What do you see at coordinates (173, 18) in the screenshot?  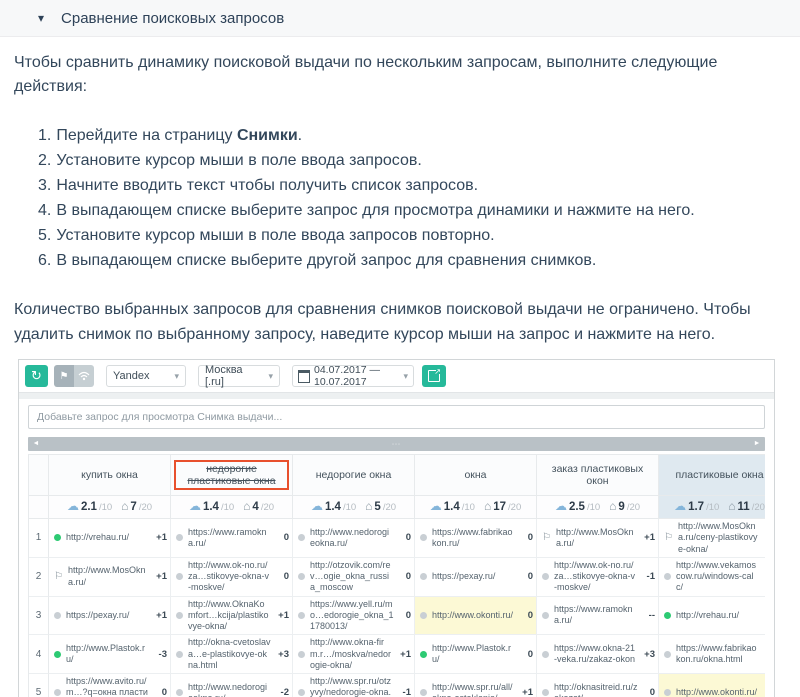 I see `section-title: Сравнение поисковых запросов` at bounding box center [173, 18].